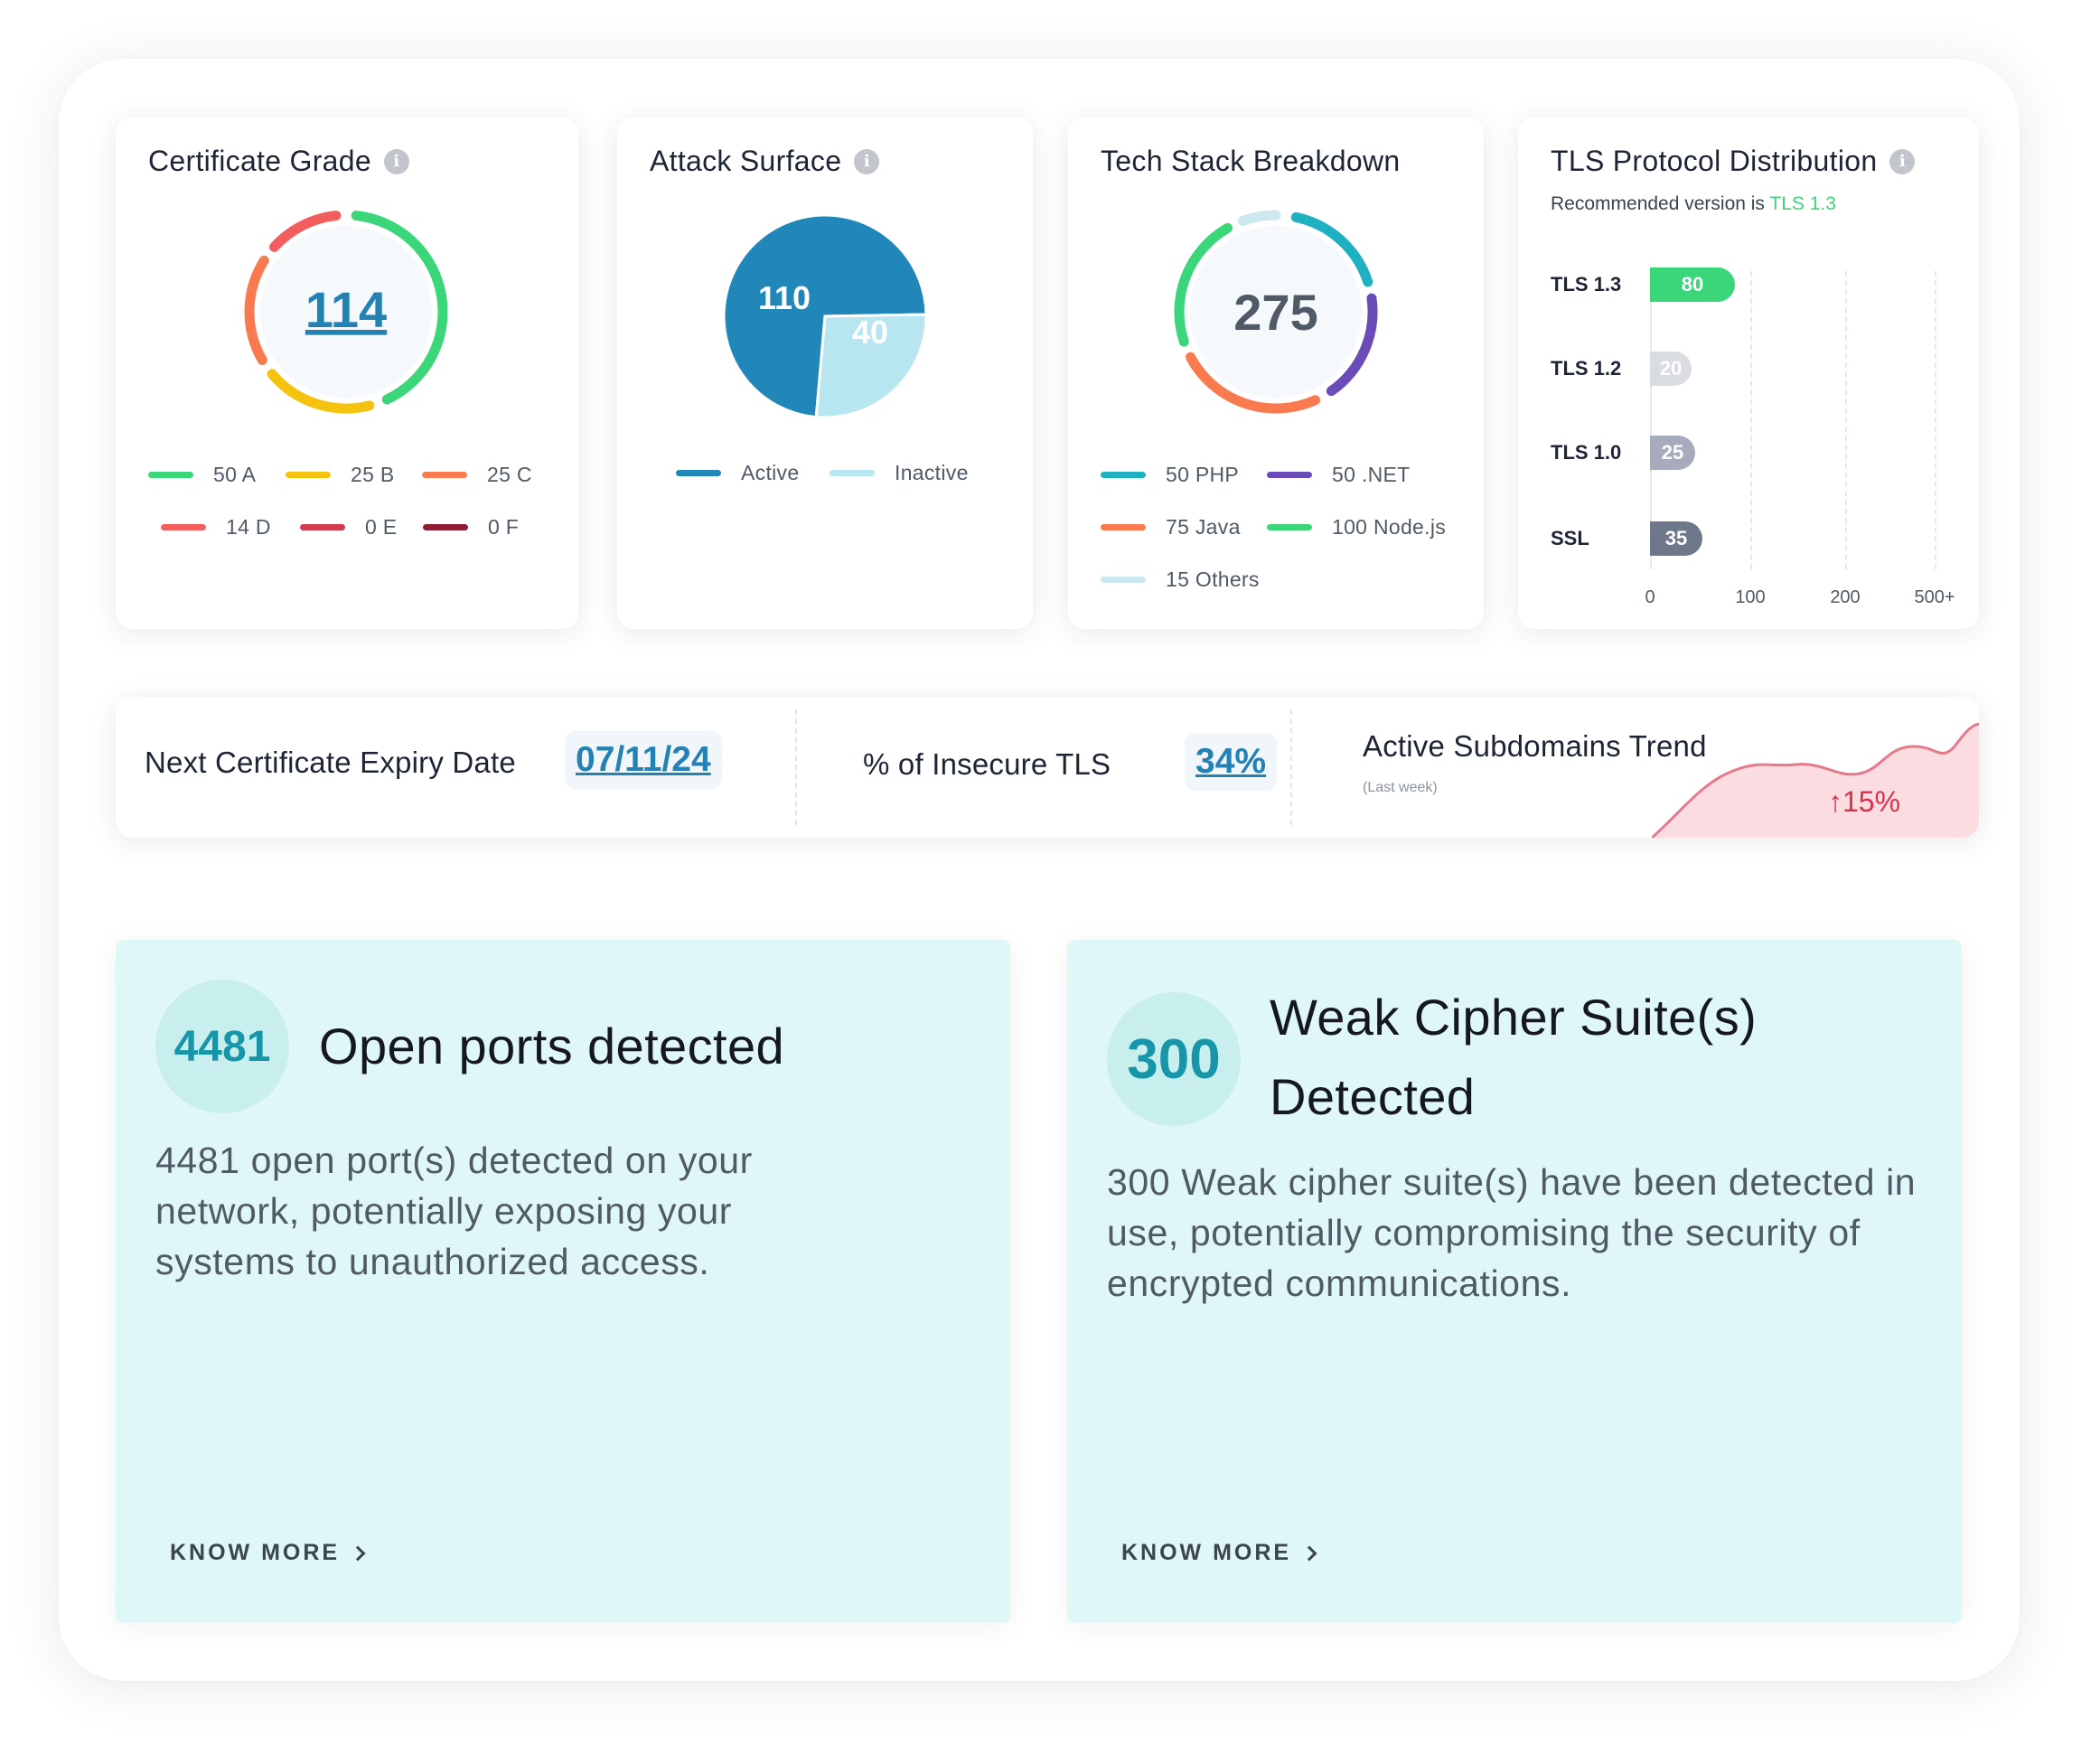  I want to click on cert-legend-item: 25 B, so click(340, 475).